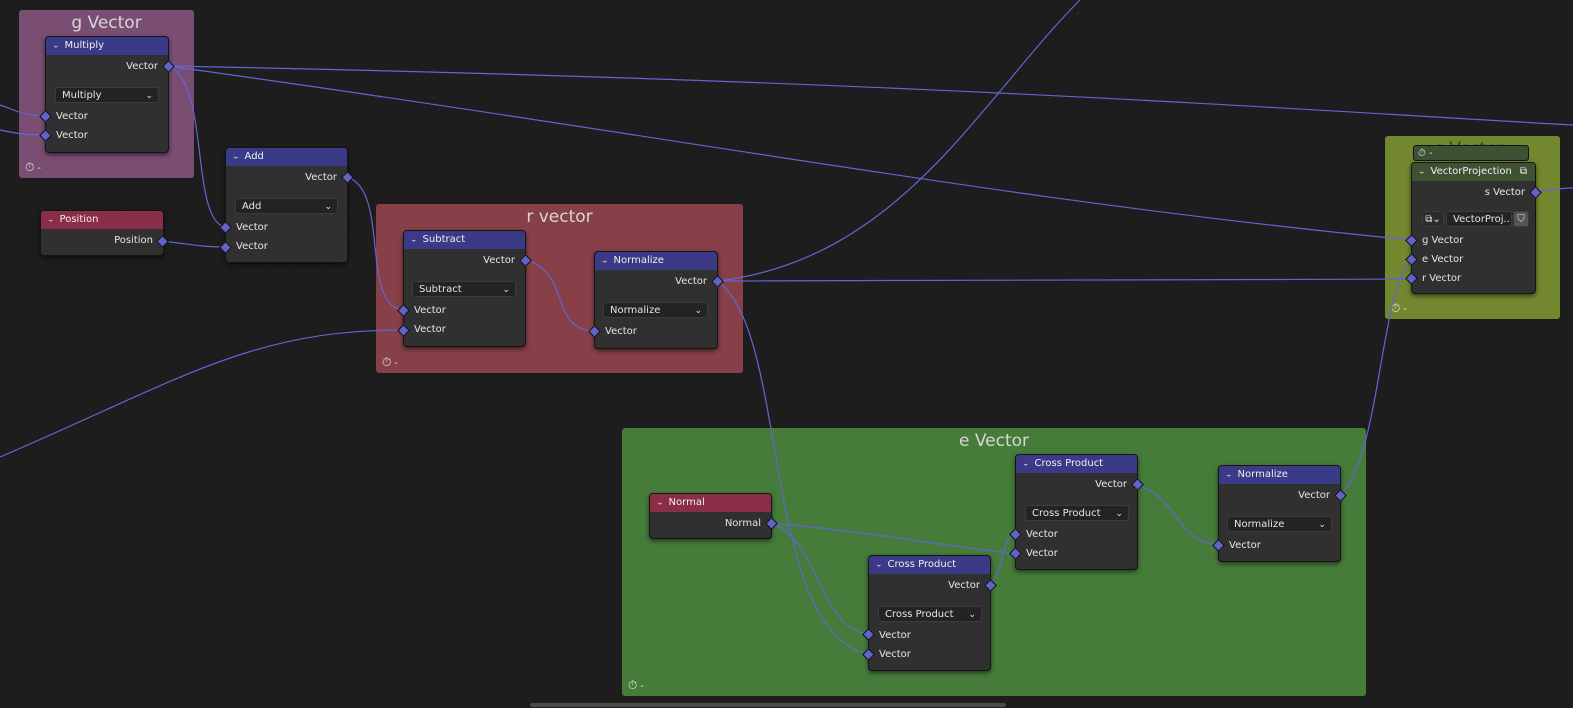 The height and width of the screenshot is (708, 1573). What do you see at coordinates (1471, 171) in the screenshot?
I see `node-title: VectorProjection` at bounding box center [1471, 171].